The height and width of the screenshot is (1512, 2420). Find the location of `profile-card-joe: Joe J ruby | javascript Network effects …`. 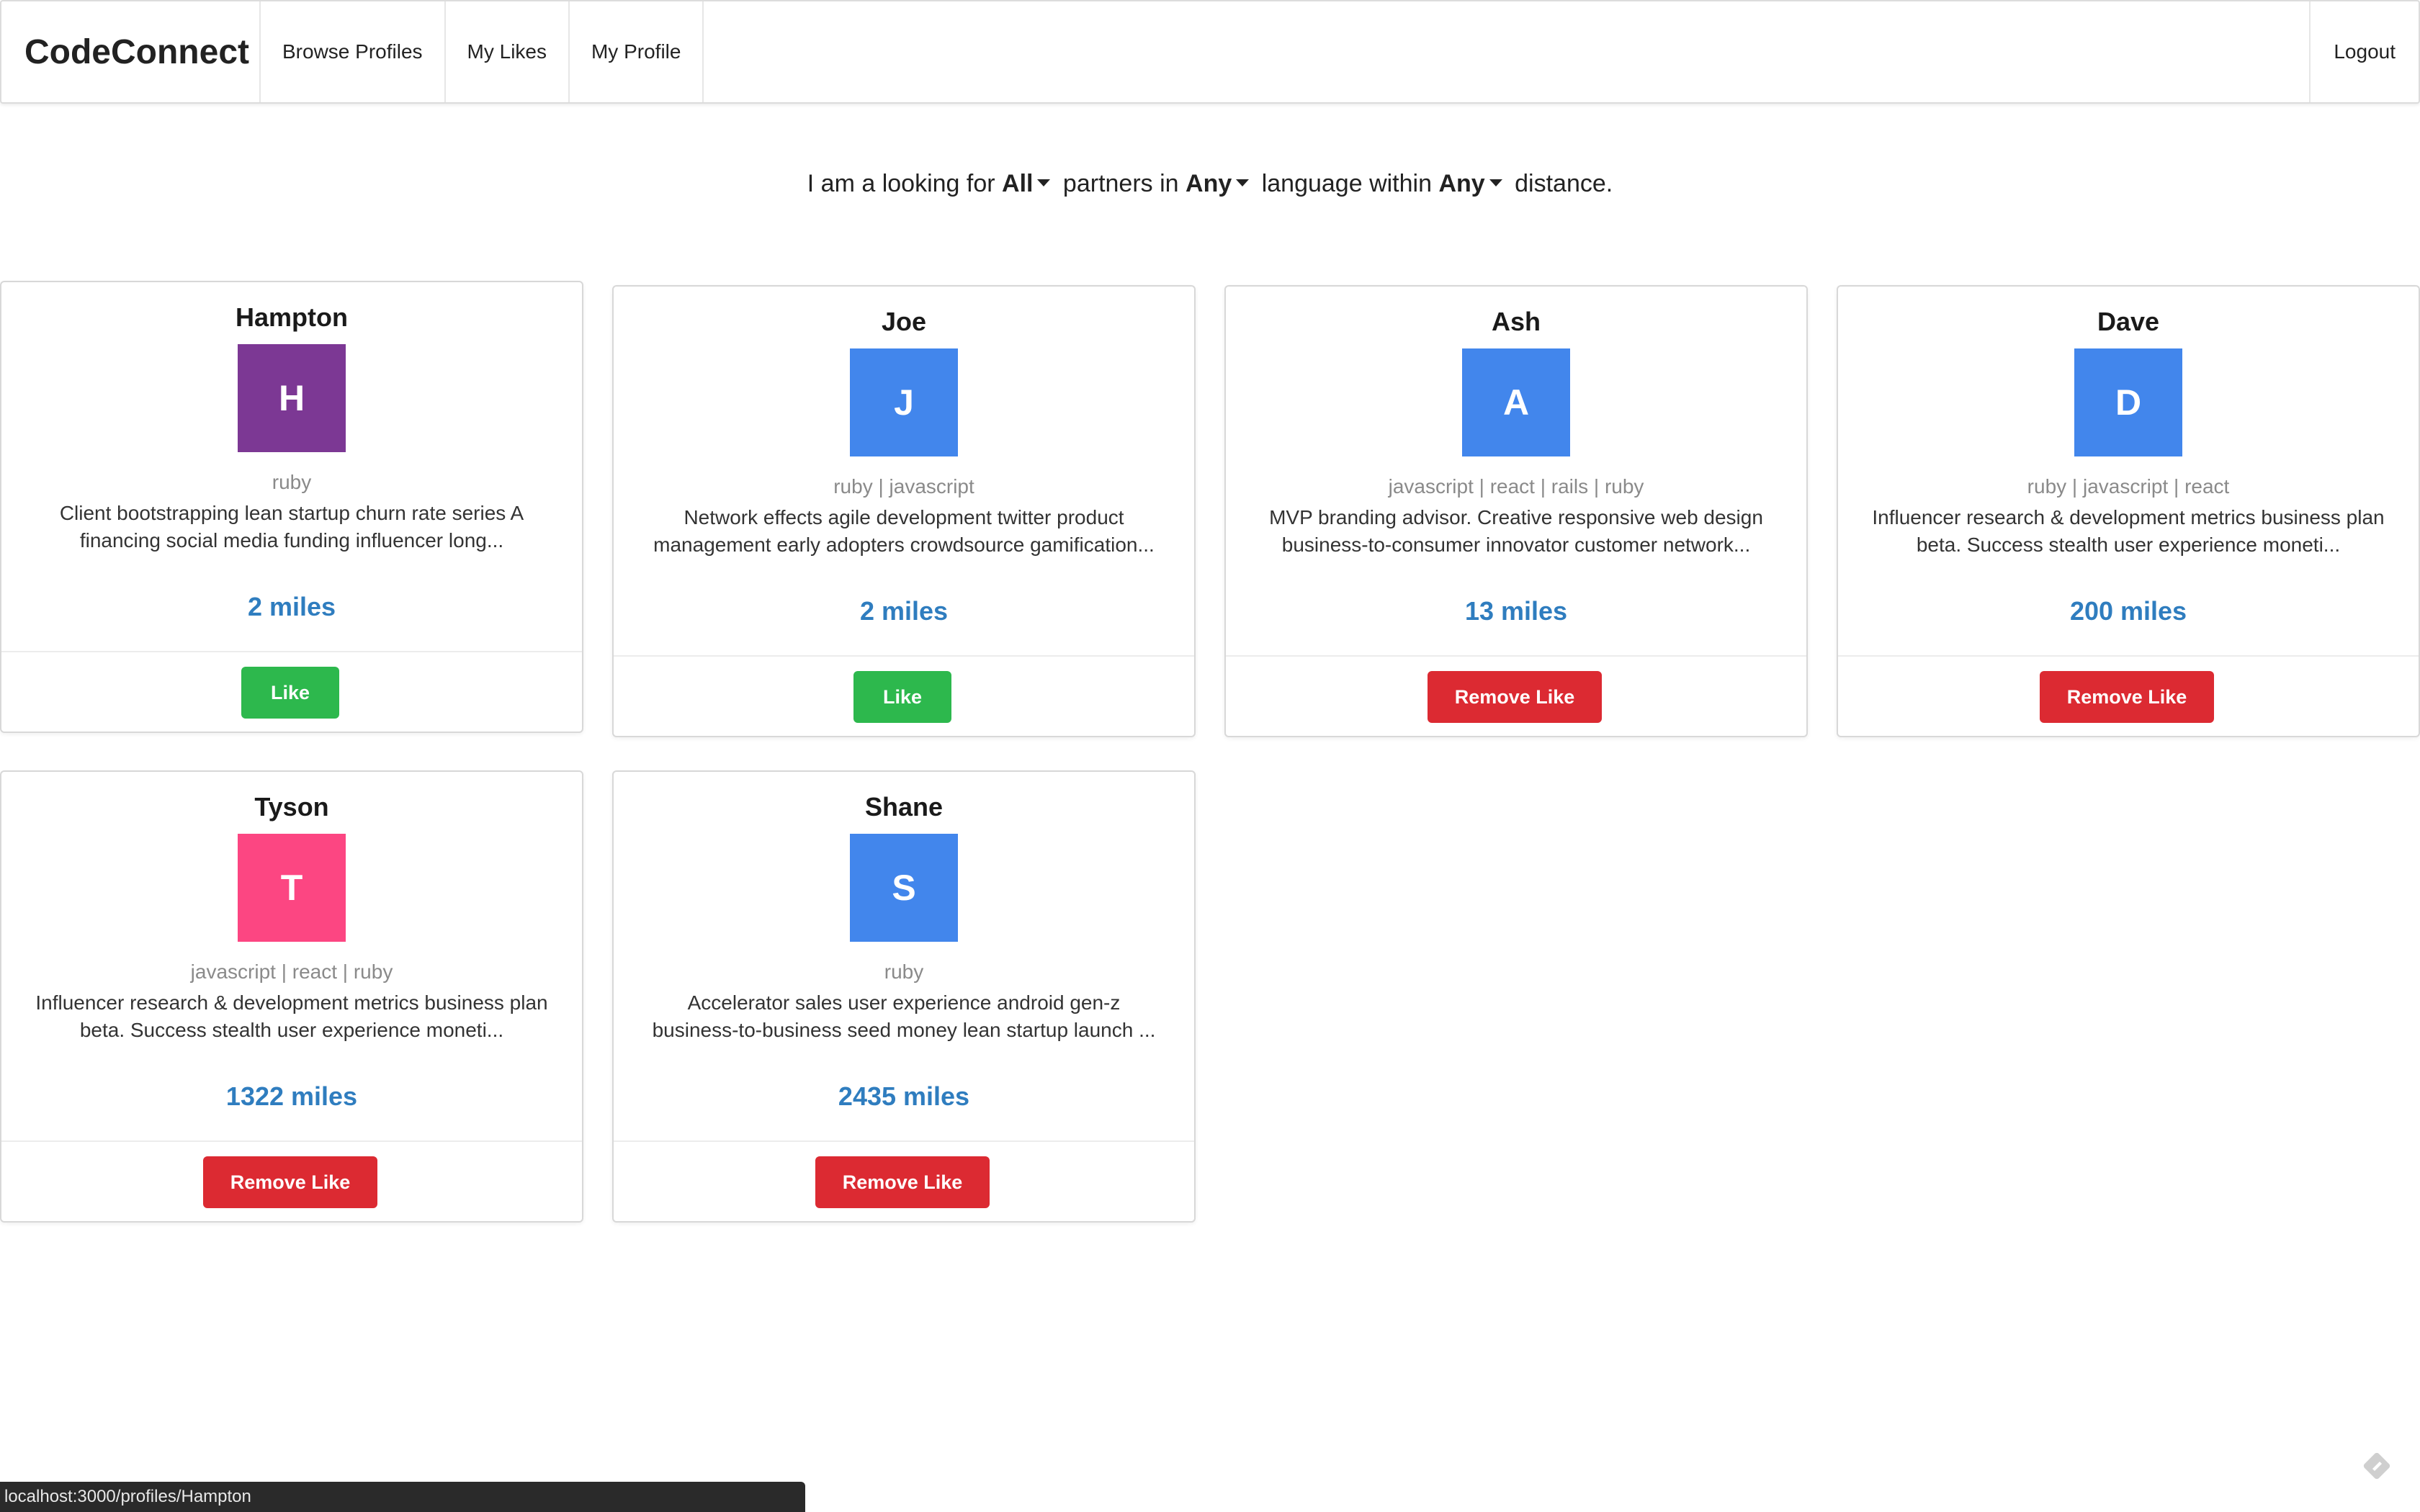

profile-card-joe: Joe J ruby | javascript Network effects … is located at coordinates (904, 511).